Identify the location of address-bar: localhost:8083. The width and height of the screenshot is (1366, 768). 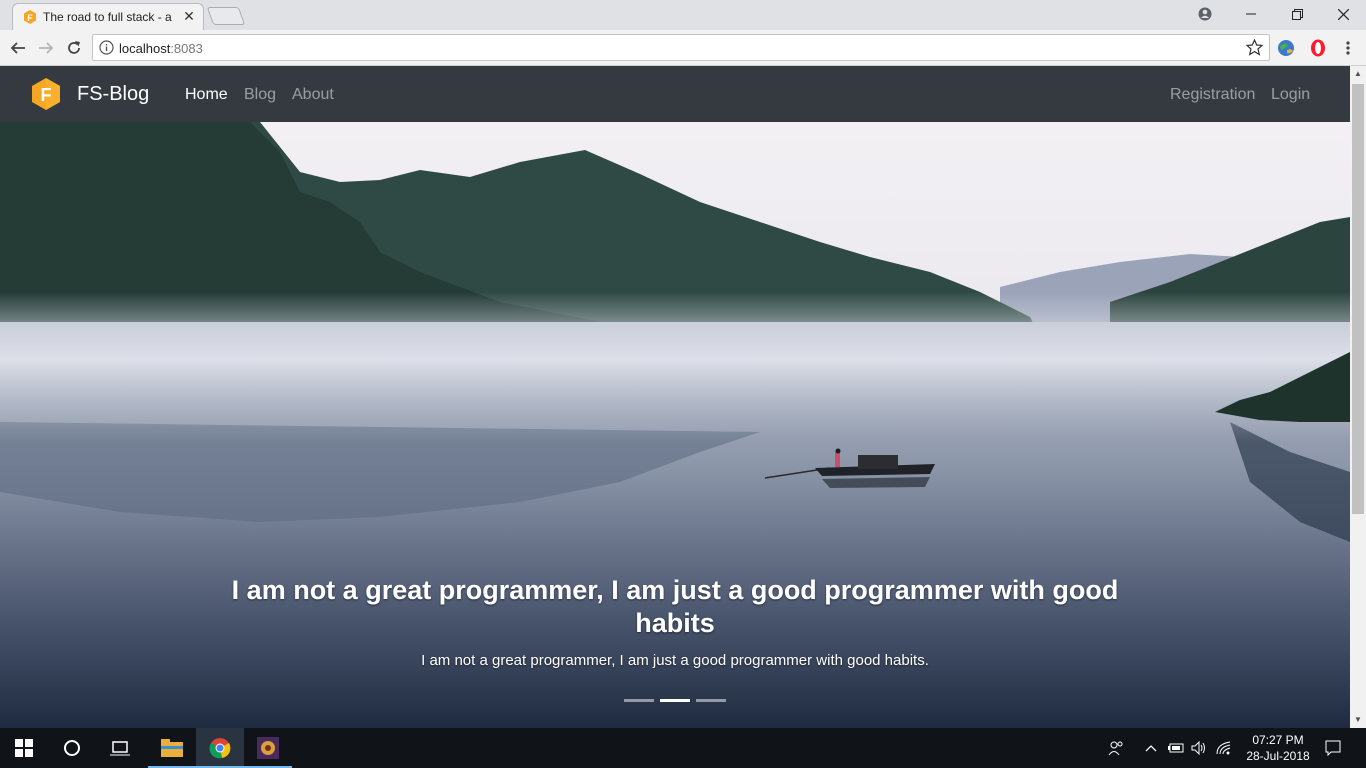
(681, 47).